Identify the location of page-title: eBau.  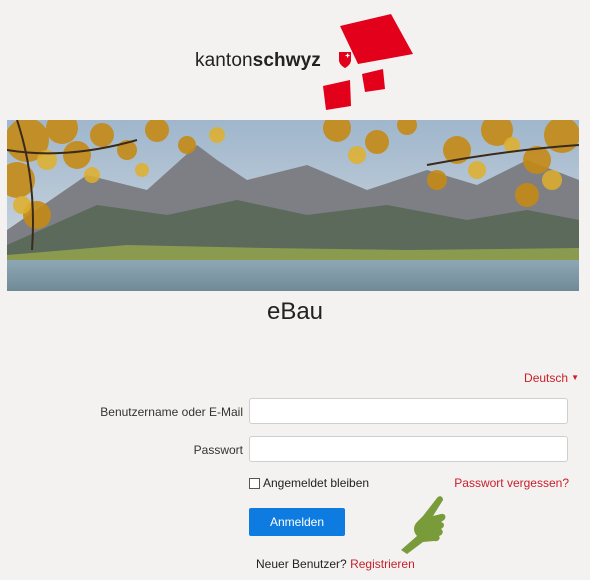
(295, 311).